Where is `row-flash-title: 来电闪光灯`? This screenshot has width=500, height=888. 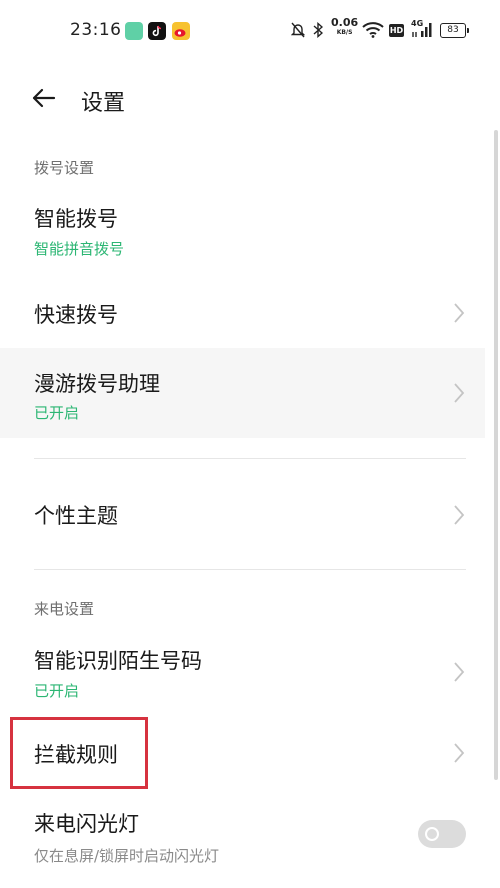
row-flash-title: 来电闪光灯 is located at coordinates (86, 824).